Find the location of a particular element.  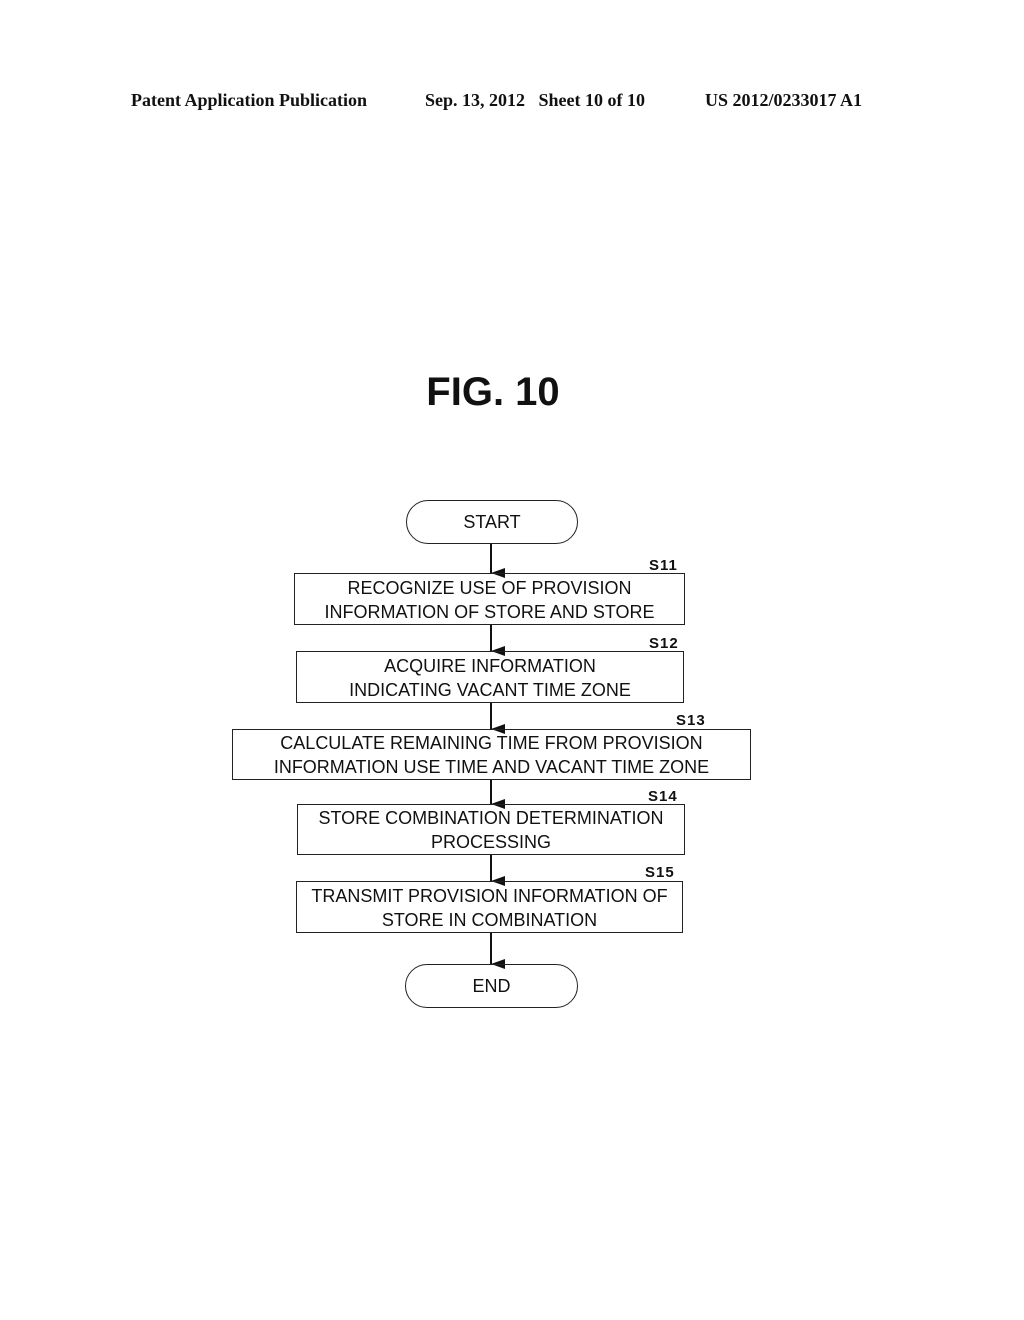

s11-line-2: INFORMATION OF STORE AND STORE is located at coordinates (489, 611).